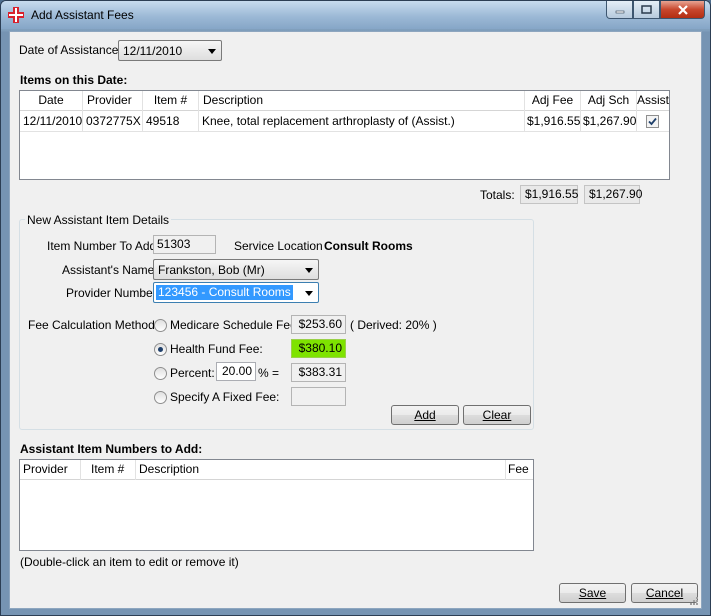 Image resolution: width=711 pixels, height=616 pixels. What do you see at coordinates (51, 101) in the screenshot?
I see `column-header-date: Date` at bounding box center [51, 101].